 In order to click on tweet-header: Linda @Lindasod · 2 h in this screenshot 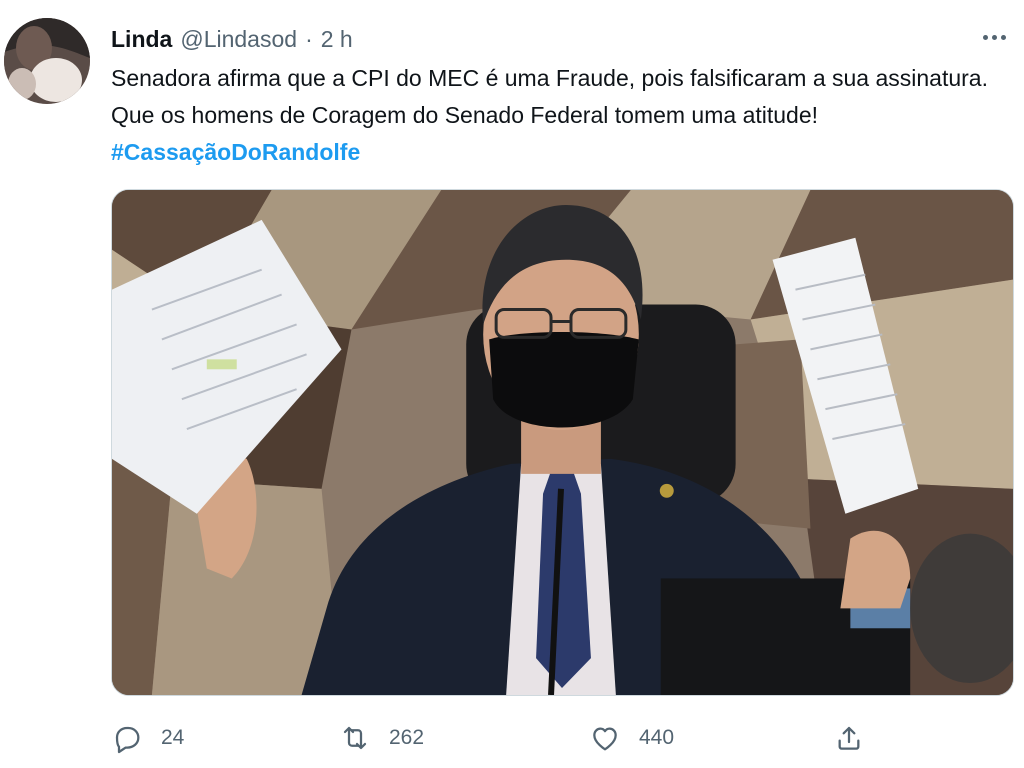, I will do `click(232, 39)`.